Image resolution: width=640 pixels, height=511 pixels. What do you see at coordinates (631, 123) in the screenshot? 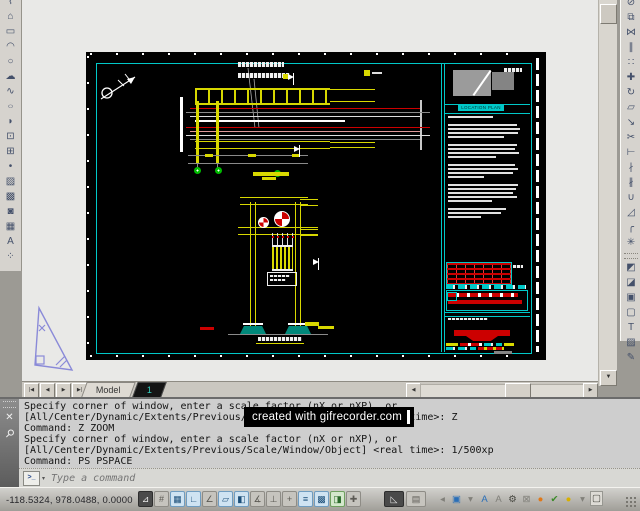
I see `stretch-icon: ↘` at bounding box center [631, 123].